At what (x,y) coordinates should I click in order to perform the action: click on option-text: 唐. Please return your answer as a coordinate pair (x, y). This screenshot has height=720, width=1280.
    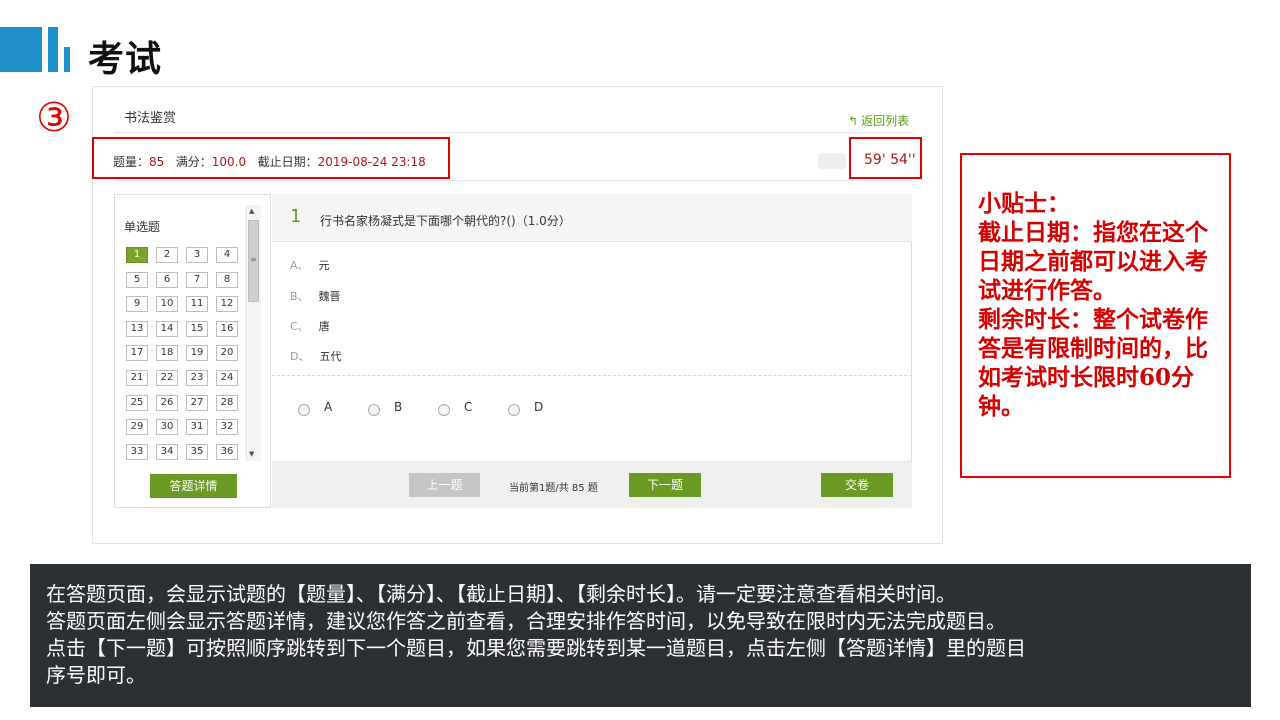
    Looking at the image, I should click on (324, 326).